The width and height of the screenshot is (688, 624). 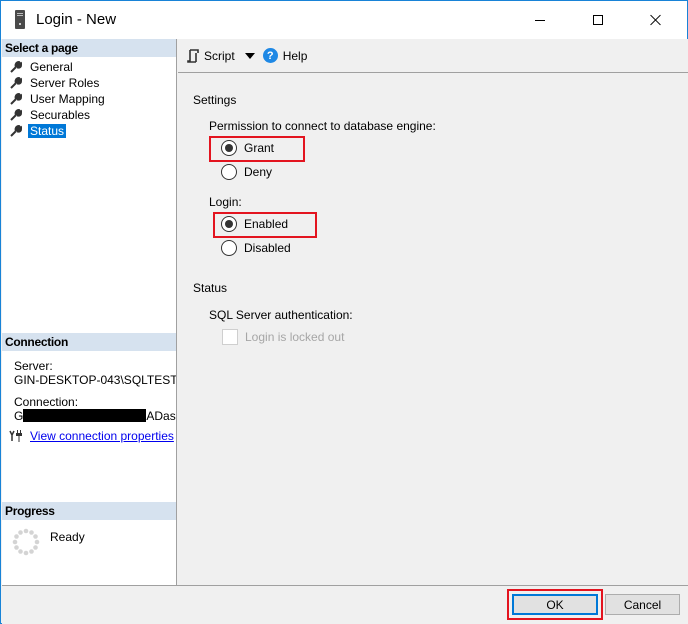 What do you see at coordinates (60, 115) in the screenshot?
I see `sidebar-item-label: Securables` at bounding box center [60, 115].